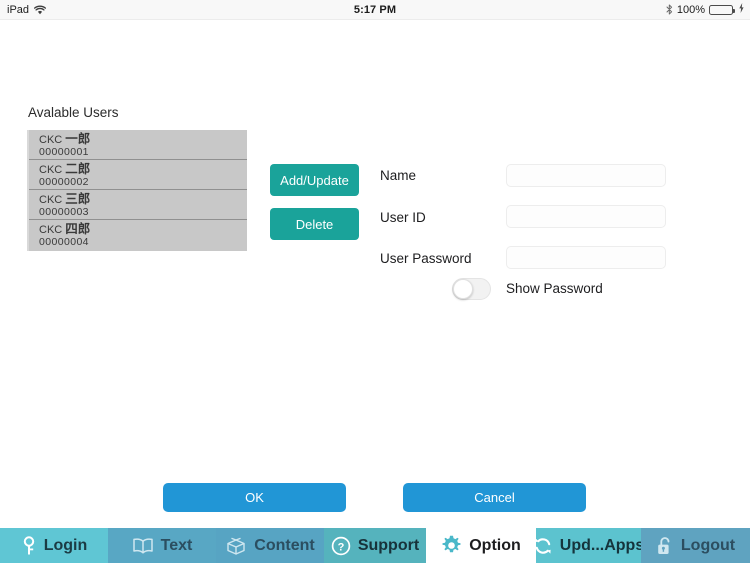 This screenshot has width=750, height=563. I want to click on list-item: CKC 二郎 00000002, so click(138, 175).